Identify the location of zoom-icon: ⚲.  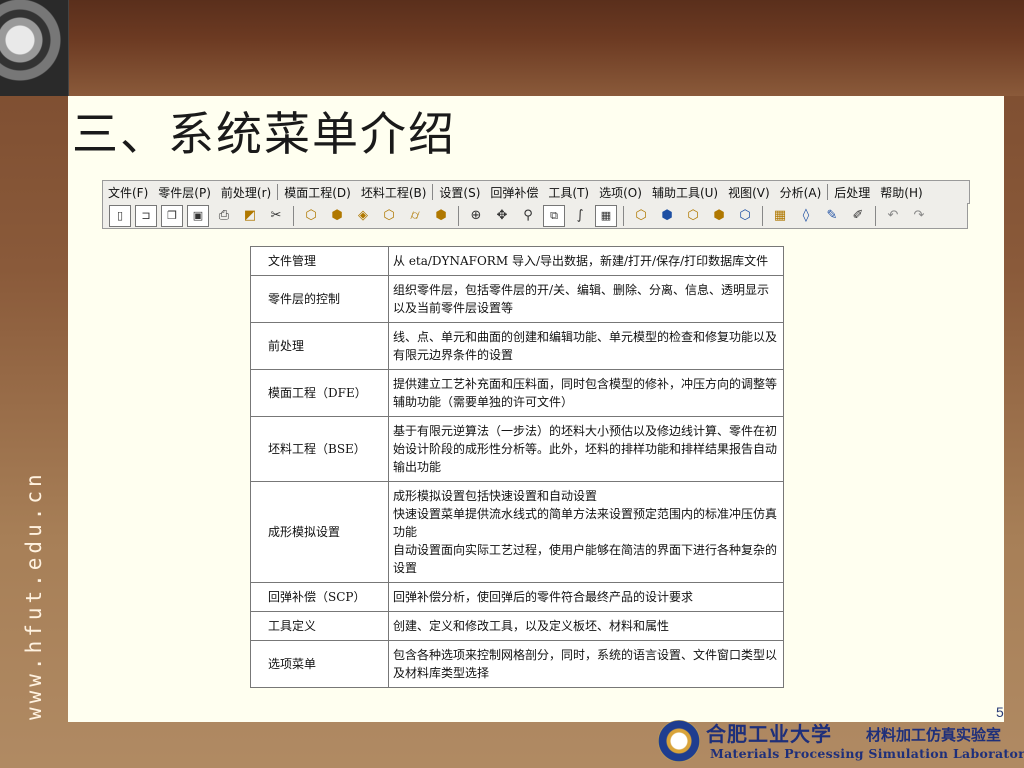
(528, 216).